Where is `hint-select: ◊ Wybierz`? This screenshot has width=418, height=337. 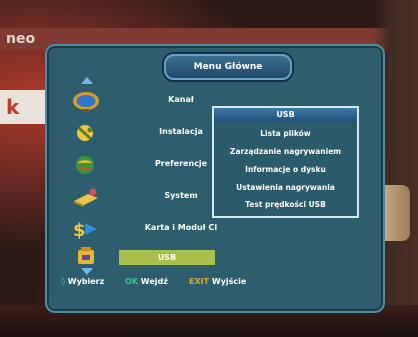 hint-select: ◊ Wybierz is located at coordinates (82, 281).